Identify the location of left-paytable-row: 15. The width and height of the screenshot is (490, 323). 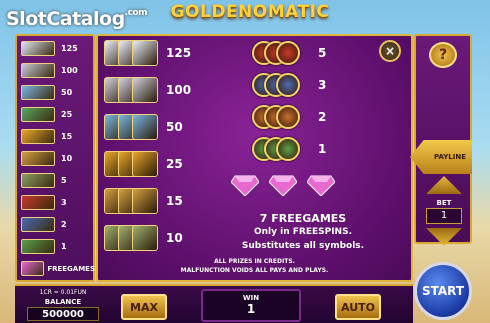
(58, 136).